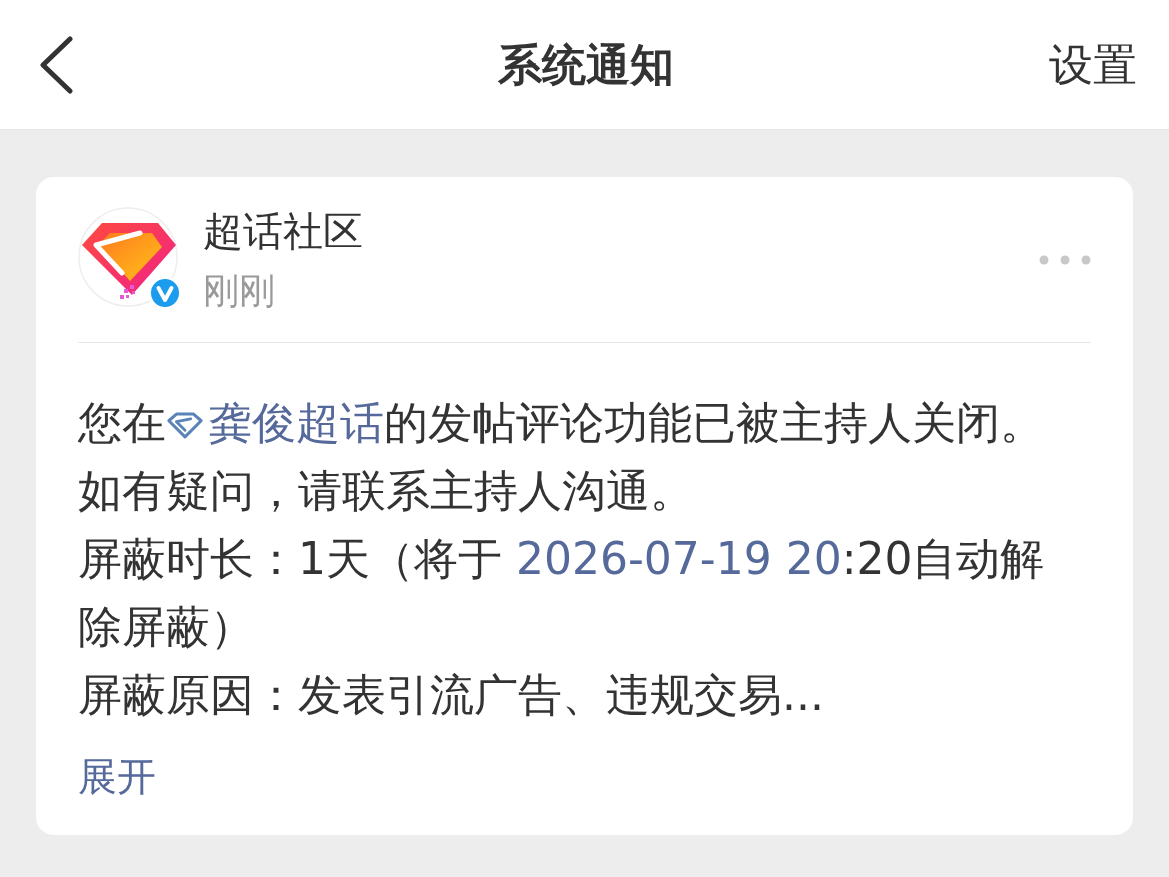  Describe the element at coordinates (128, 257) in the screenshot. I see `diamond-logo-icon` at that location.